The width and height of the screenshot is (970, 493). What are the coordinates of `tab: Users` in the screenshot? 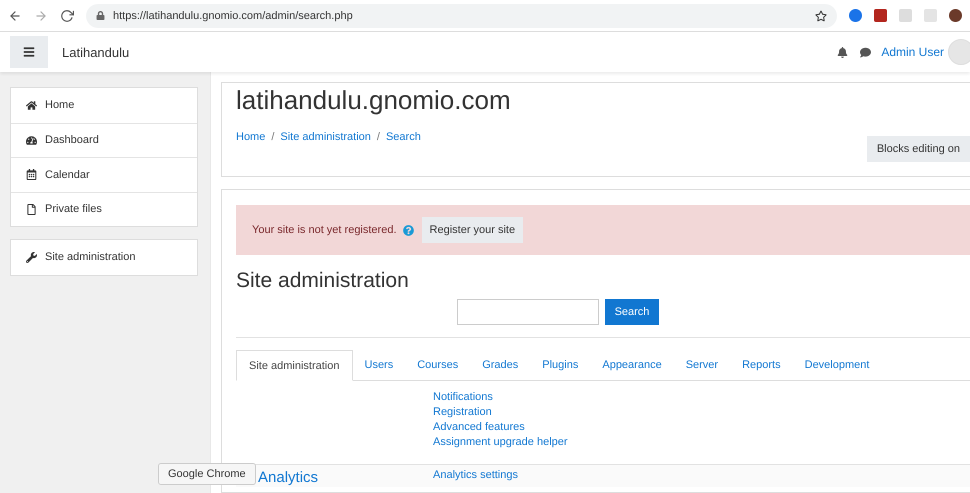 It's located at (379, 365).